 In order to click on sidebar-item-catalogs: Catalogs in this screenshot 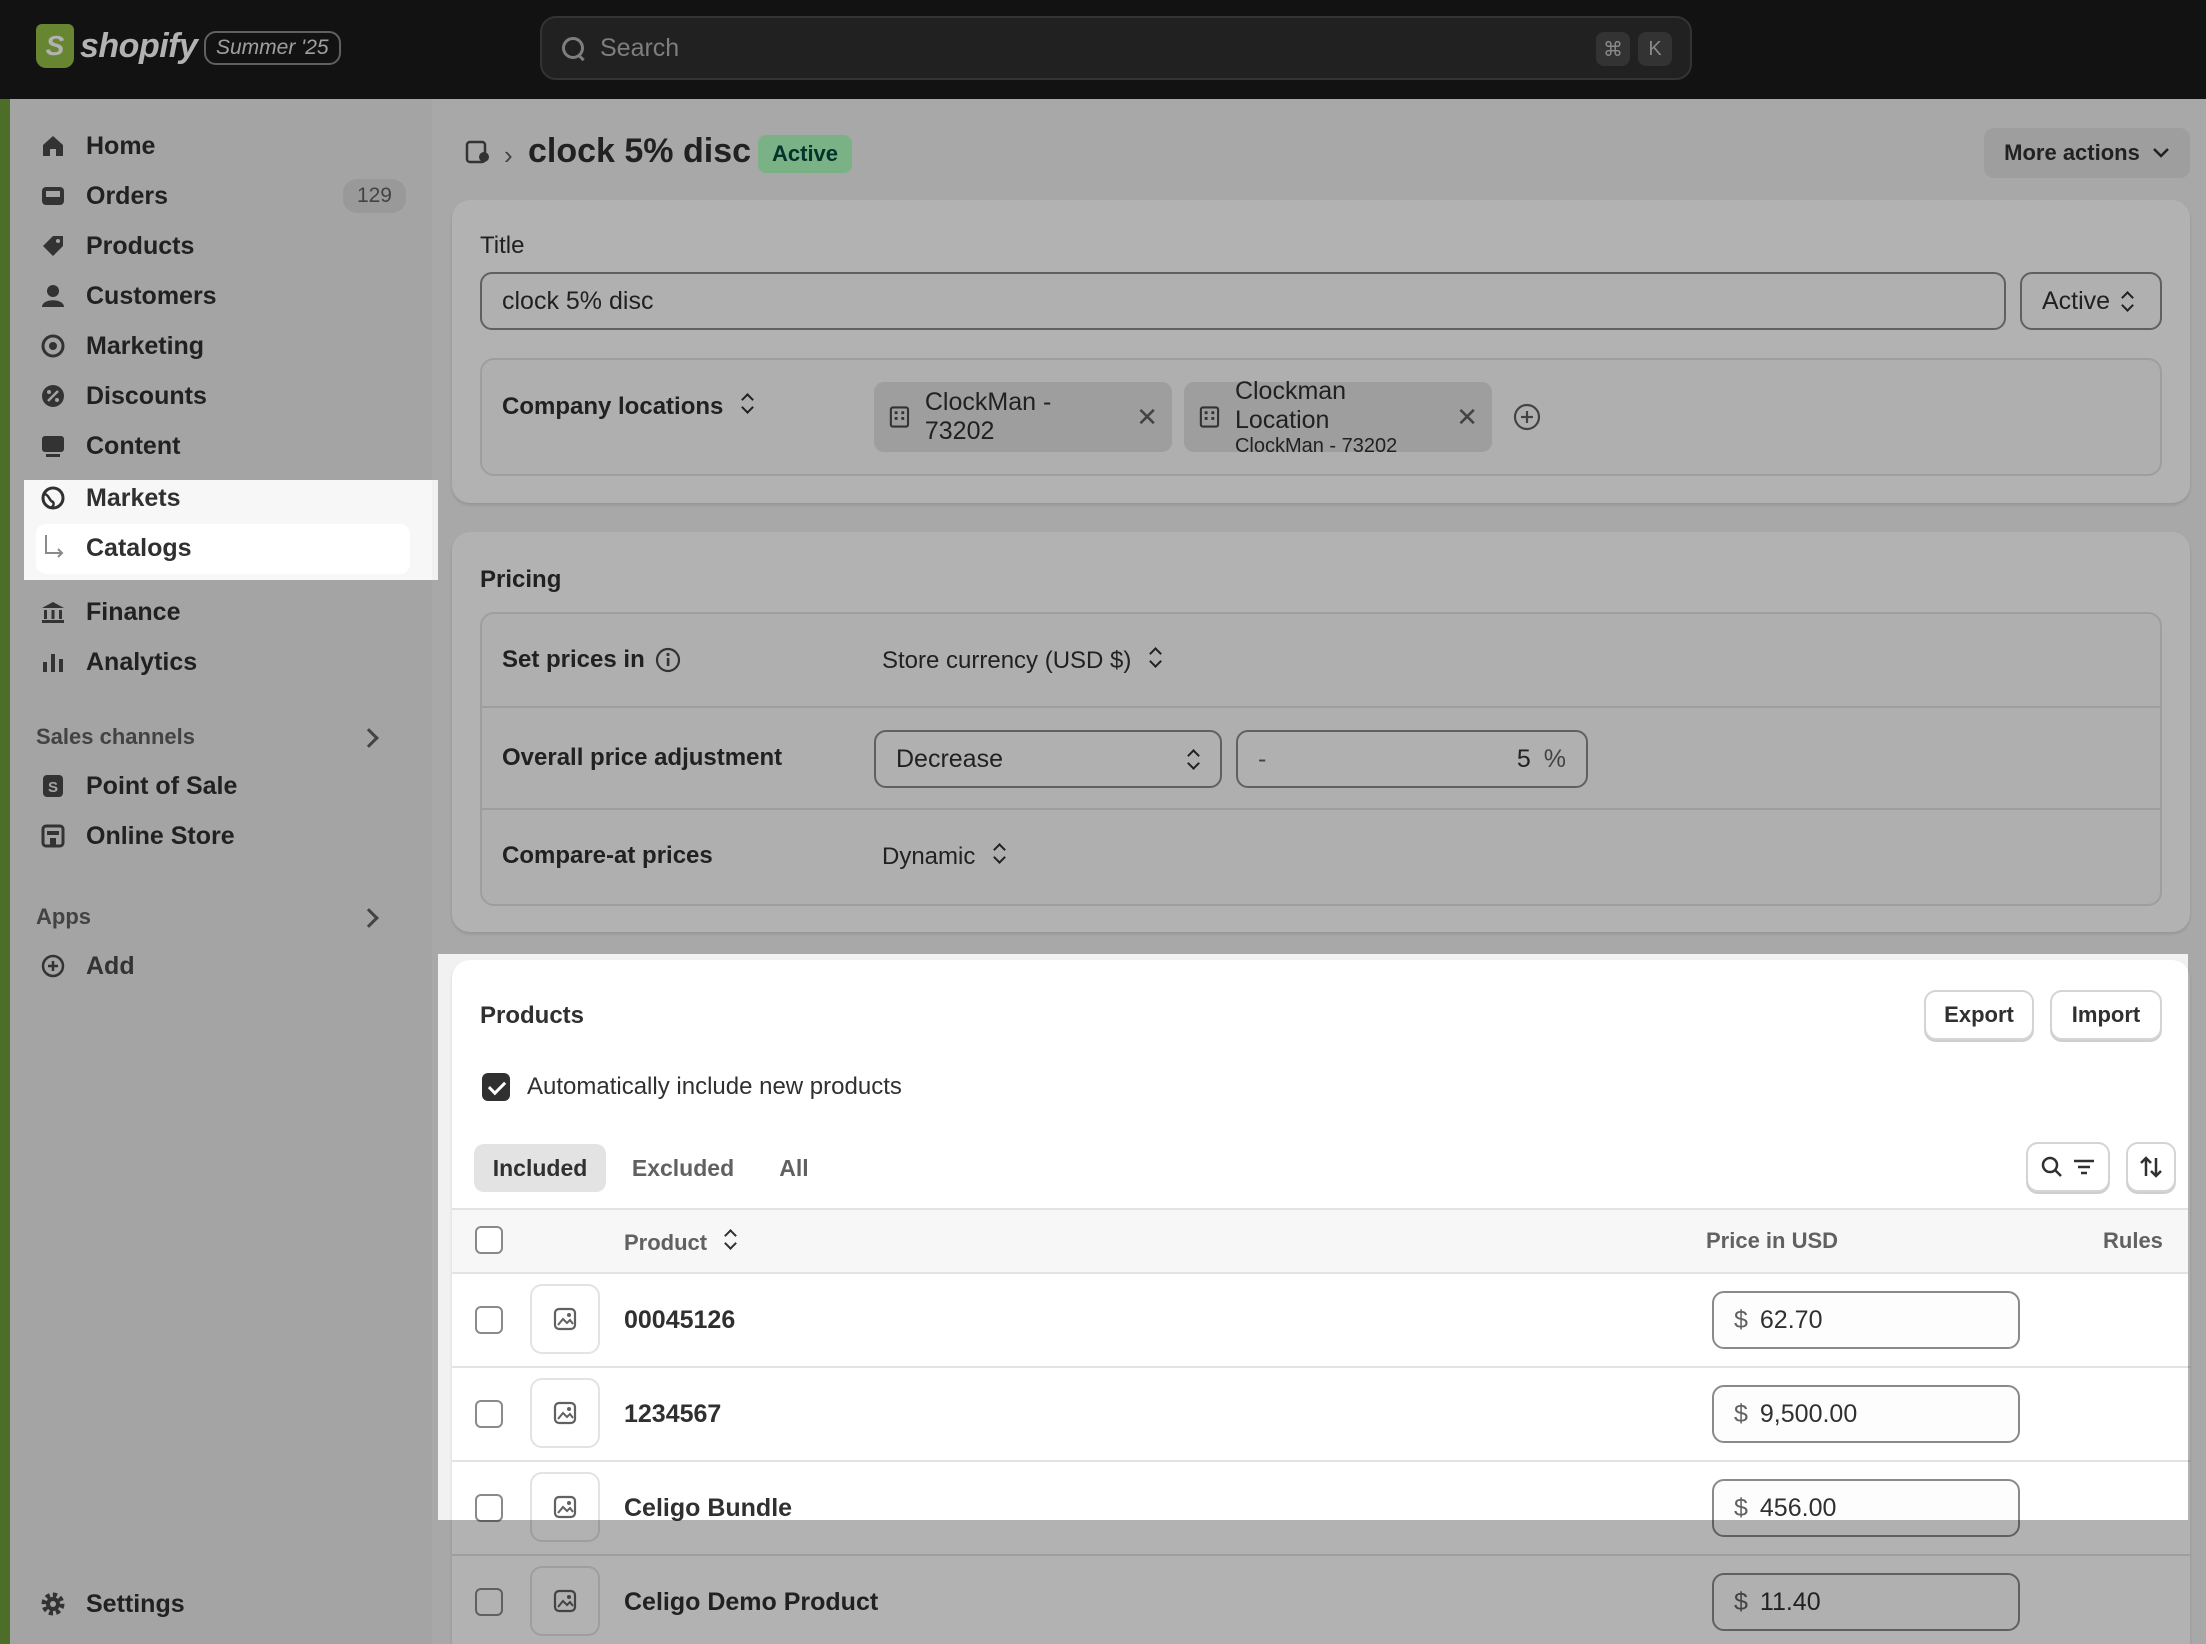, I will do `click(218, 548)`.